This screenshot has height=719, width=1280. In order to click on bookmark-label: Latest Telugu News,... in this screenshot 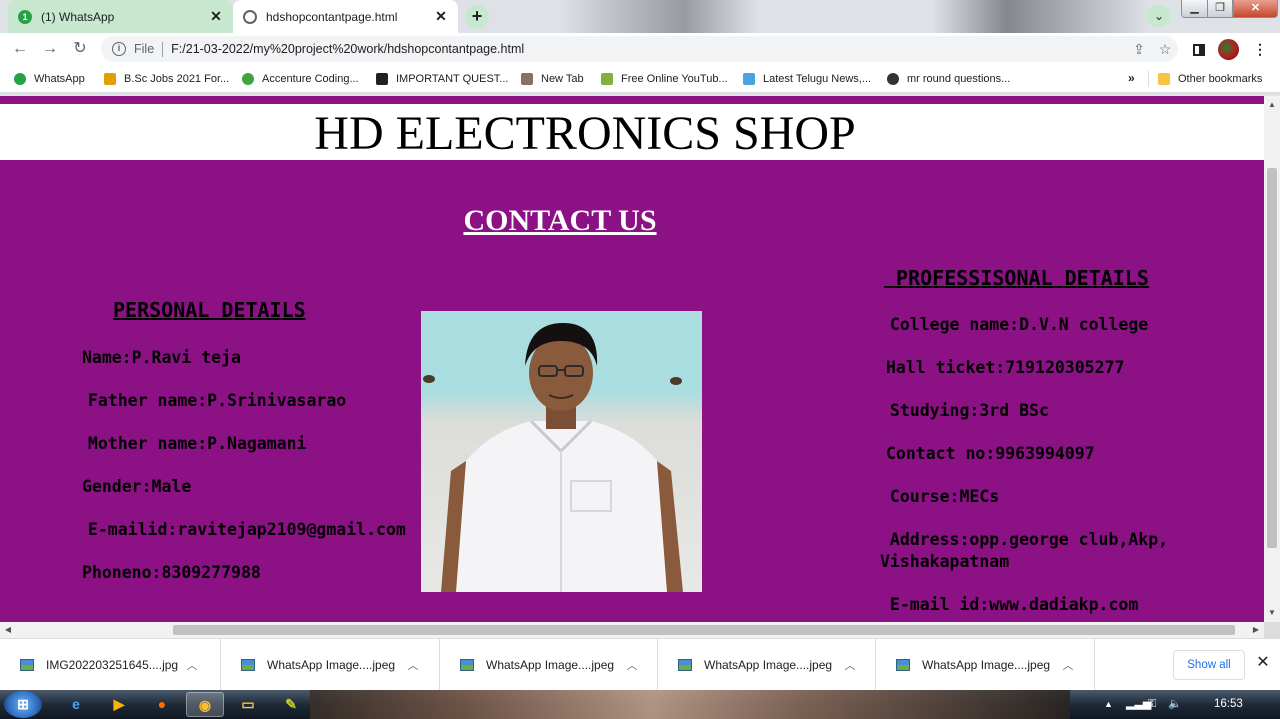, I will do `click(817, 78)`.